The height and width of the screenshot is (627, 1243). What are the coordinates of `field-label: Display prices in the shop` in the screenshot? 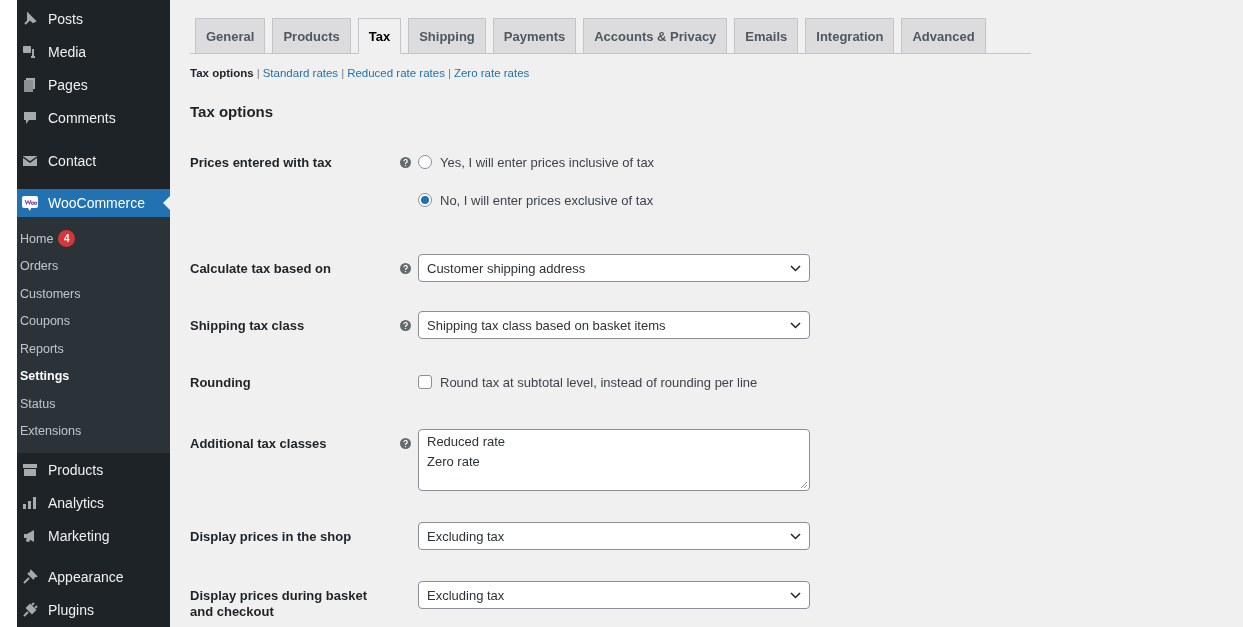 It's located at (271, 536).